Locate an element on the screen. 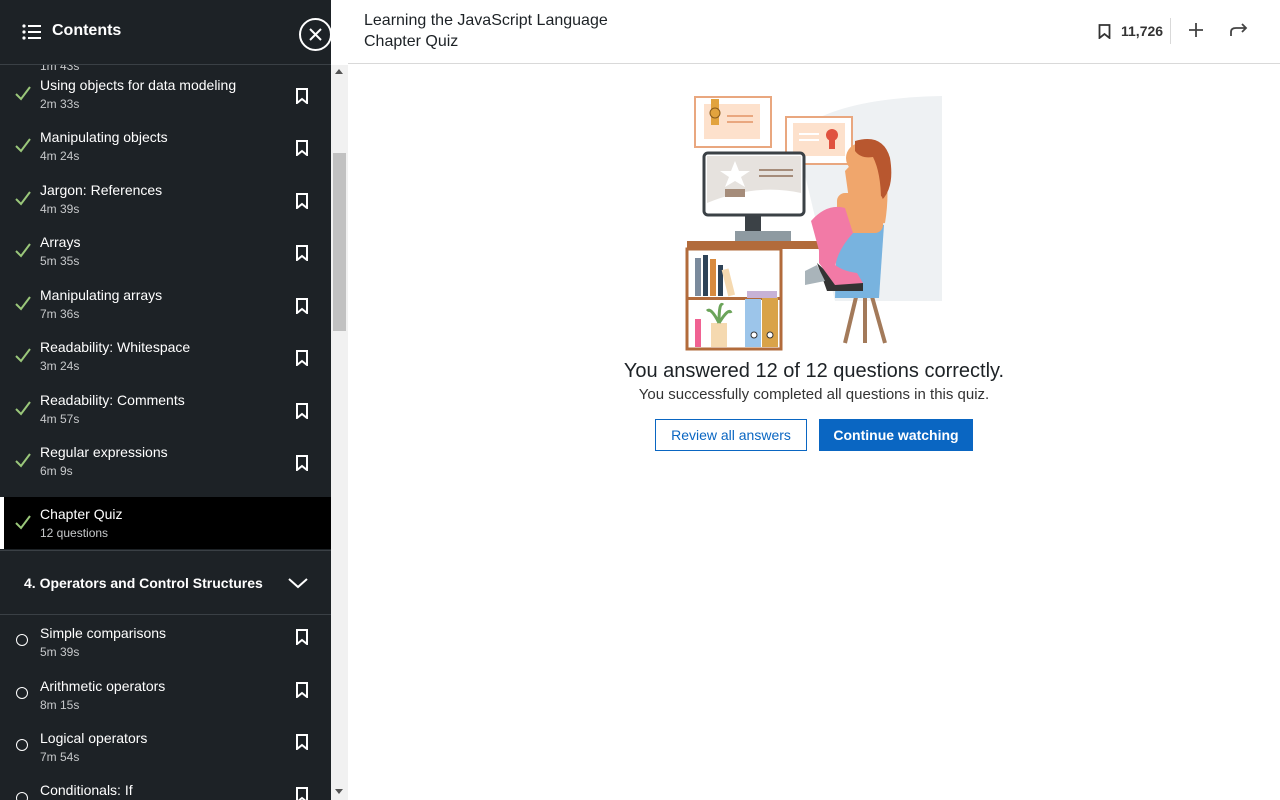 Image resolution: width=1280 pixels, height=800 pixels. item-duration: 7m 54s is located at coordinates (60, 757).